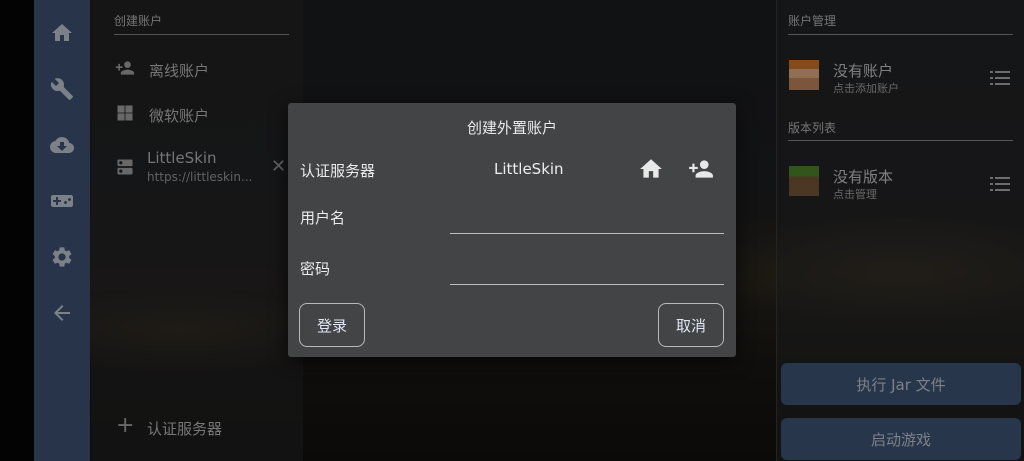 Image resolution: width=1024 pixels, height=461 pixels. I want to click on login-button: 登录, so click(332, 325).